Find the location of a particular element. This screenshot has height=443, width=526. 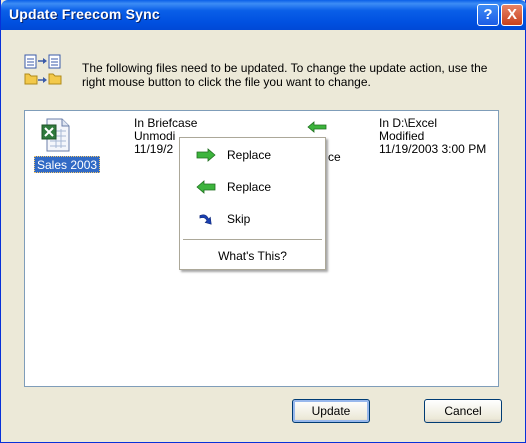

title-bar: Update Freecom Sync ? X is located at coordinates (263, 15).